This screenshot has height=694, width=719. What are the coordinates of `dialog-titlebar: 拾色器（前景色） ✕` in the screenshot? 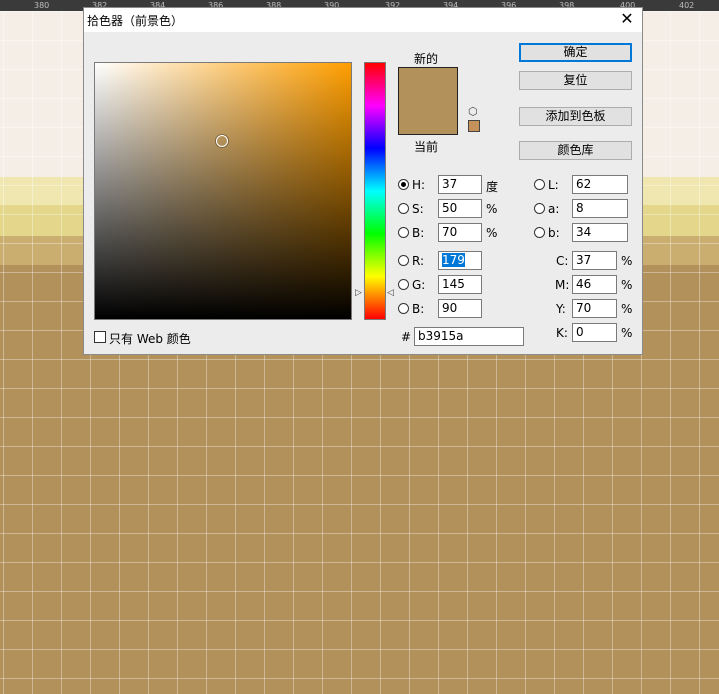 It's located at (363, 20).